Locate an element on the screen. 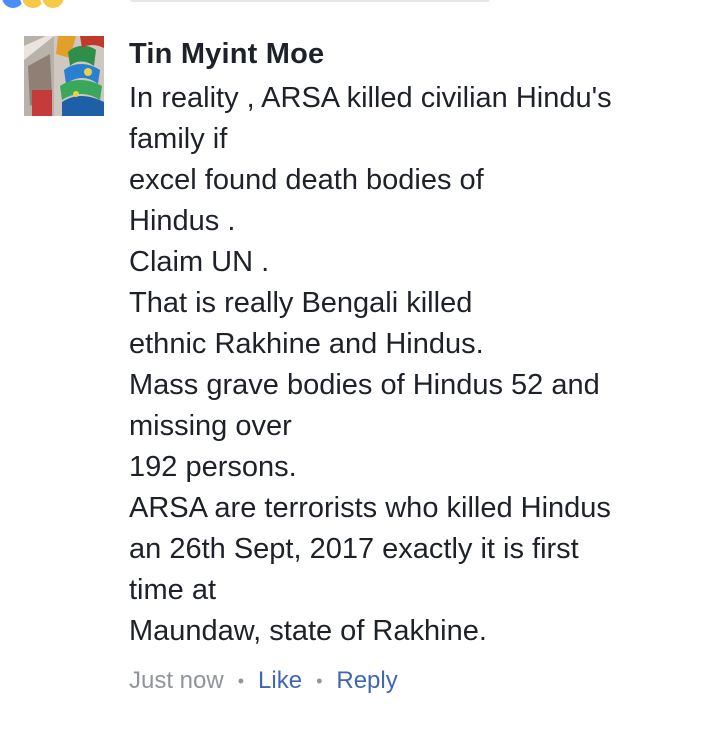 This screenshot has height=742, width=720. comment-line: missing over is located at coordinates (210, 426).